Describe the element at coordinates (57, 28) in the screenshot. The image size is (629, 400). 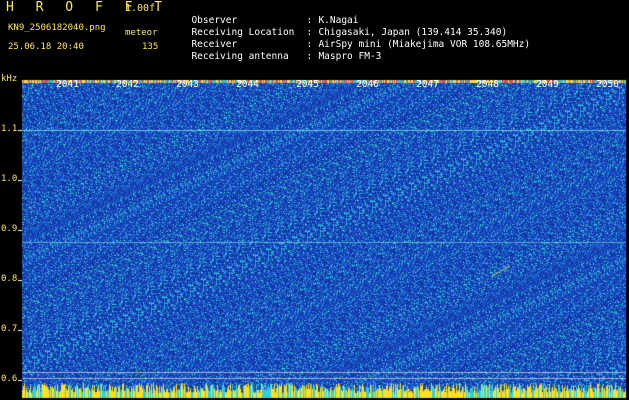
I see `filename-label: KN9_2506182040.png` at that location.